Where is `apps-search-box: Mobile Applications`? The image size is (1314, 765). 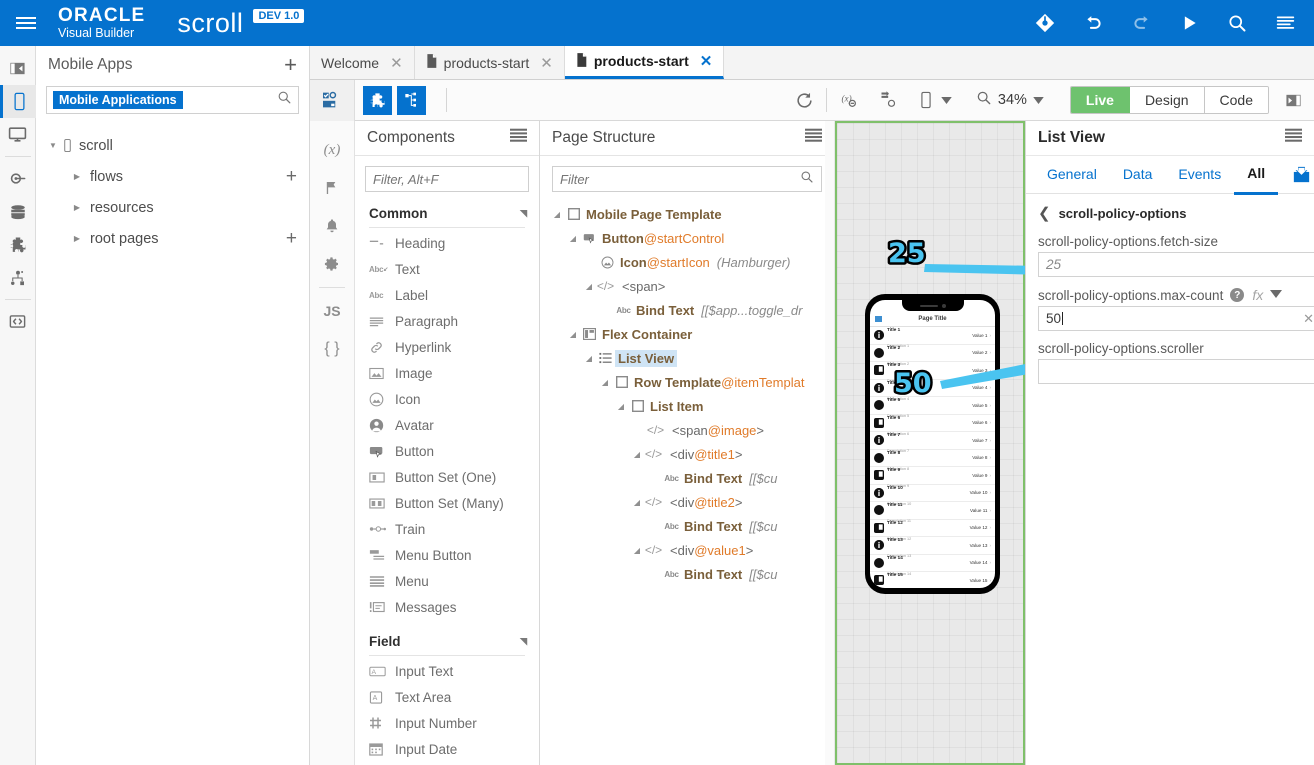 apps-search-box: Mobile Applications is located at coordinates (172, 100).